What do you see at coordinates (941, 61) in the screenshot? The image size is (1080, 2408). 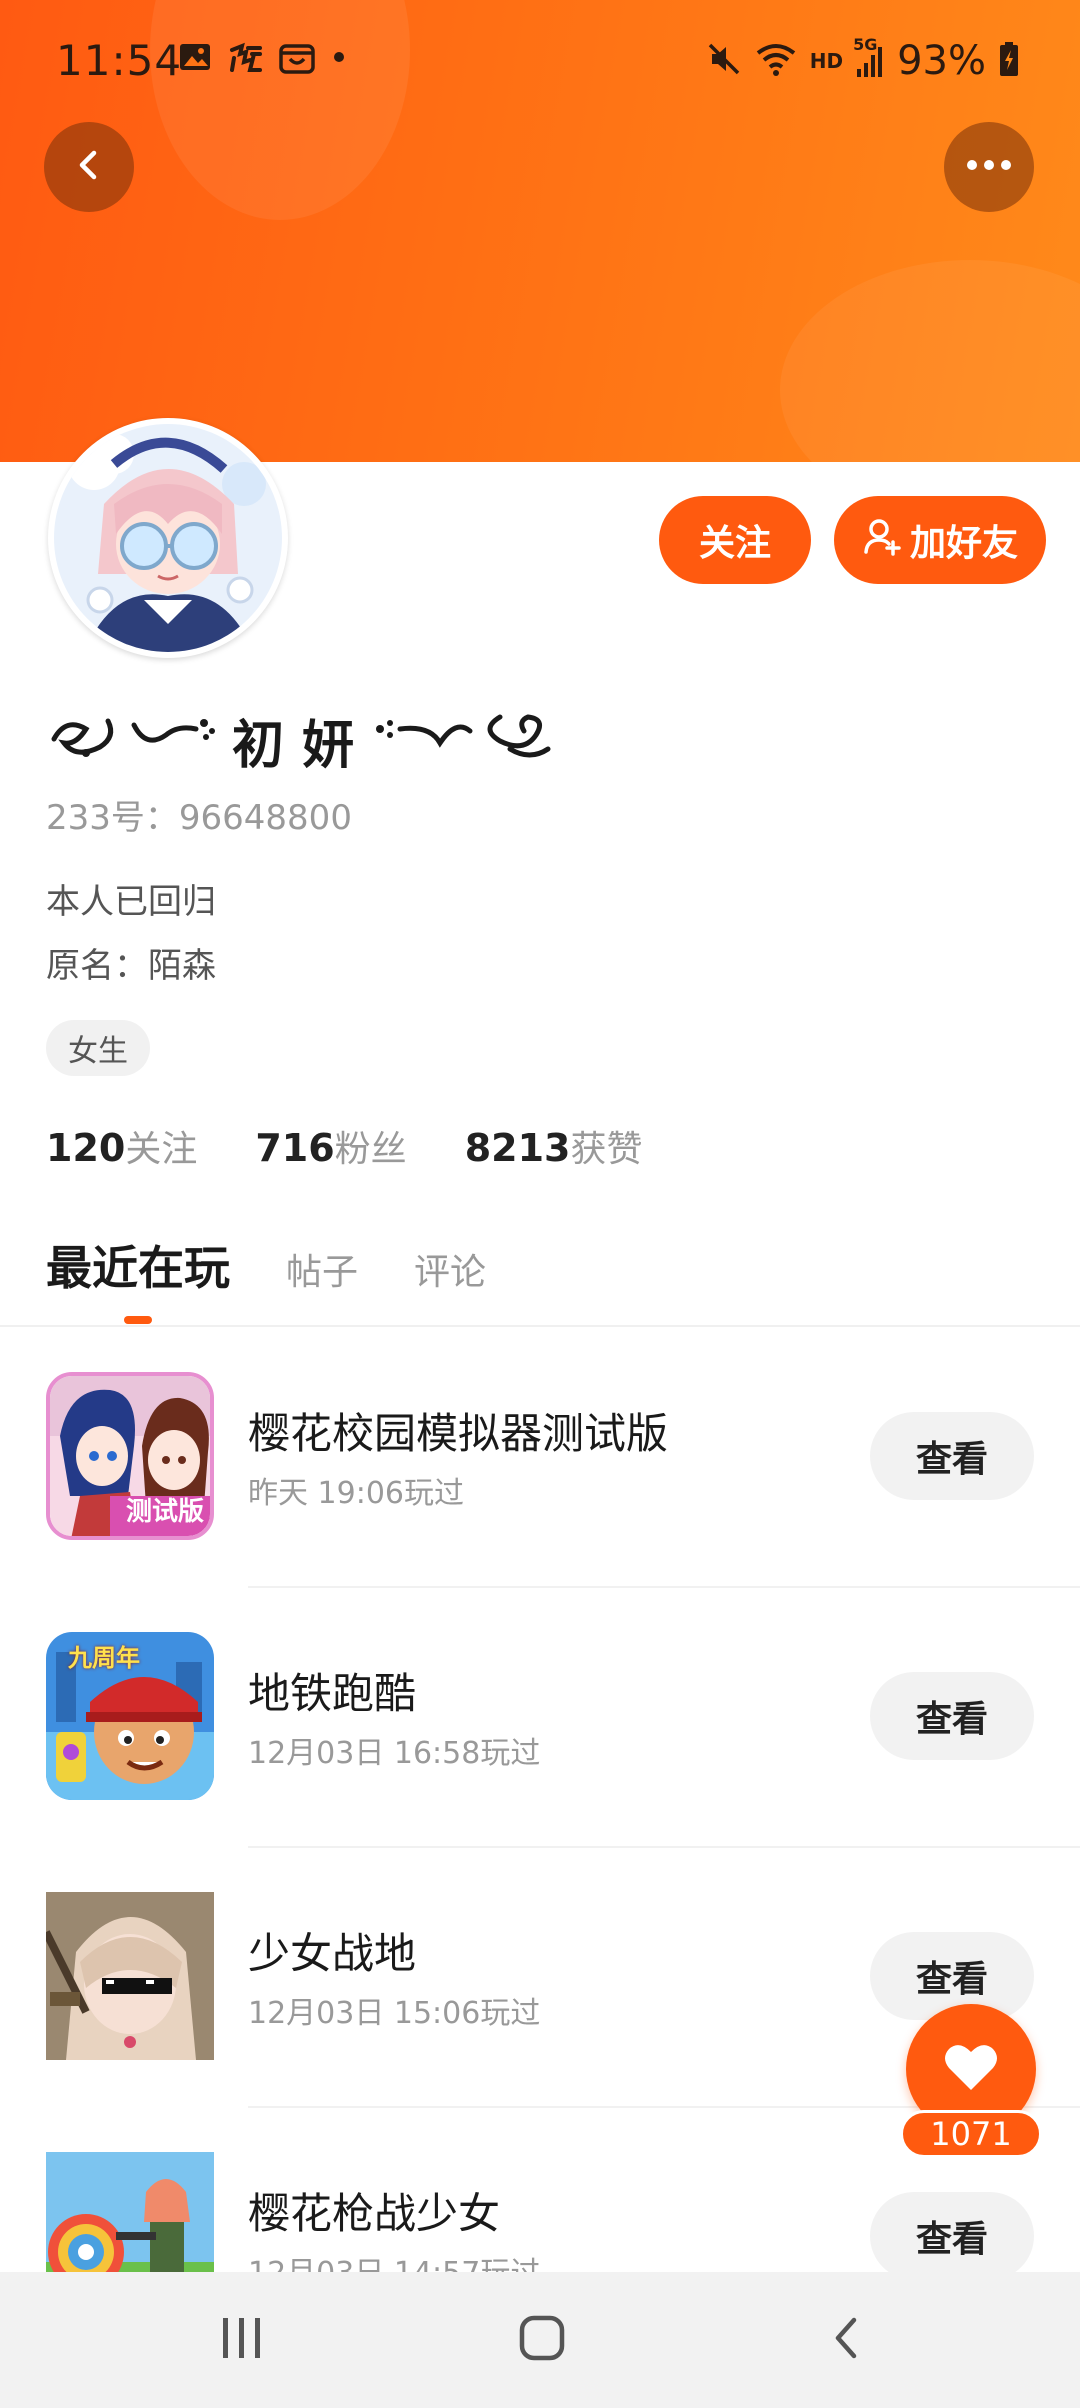 I see `battery-percent: 93%` at bounding box center [941, 61].